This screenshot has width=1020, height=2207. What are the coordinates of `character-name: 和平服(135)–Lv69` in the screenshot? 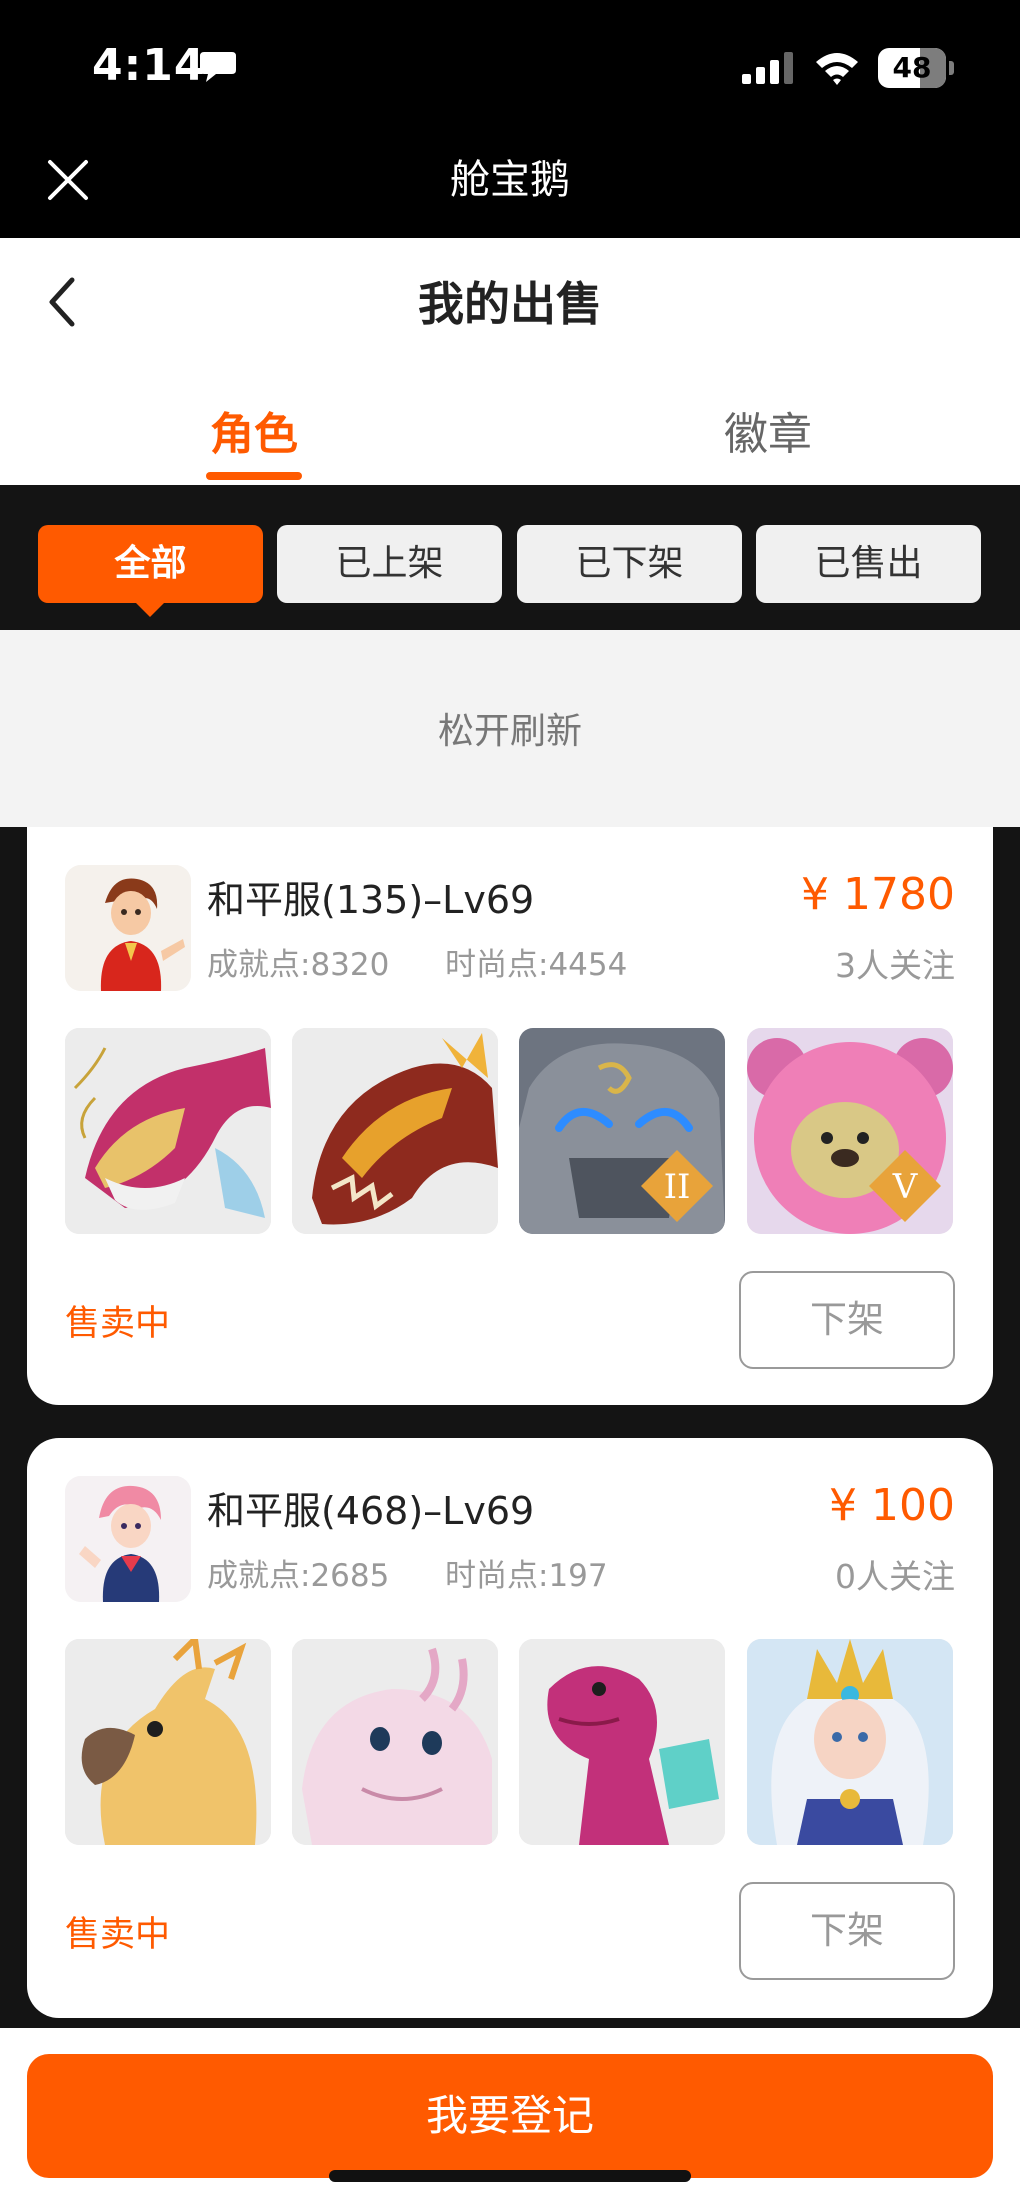 It's located at (371, 900).